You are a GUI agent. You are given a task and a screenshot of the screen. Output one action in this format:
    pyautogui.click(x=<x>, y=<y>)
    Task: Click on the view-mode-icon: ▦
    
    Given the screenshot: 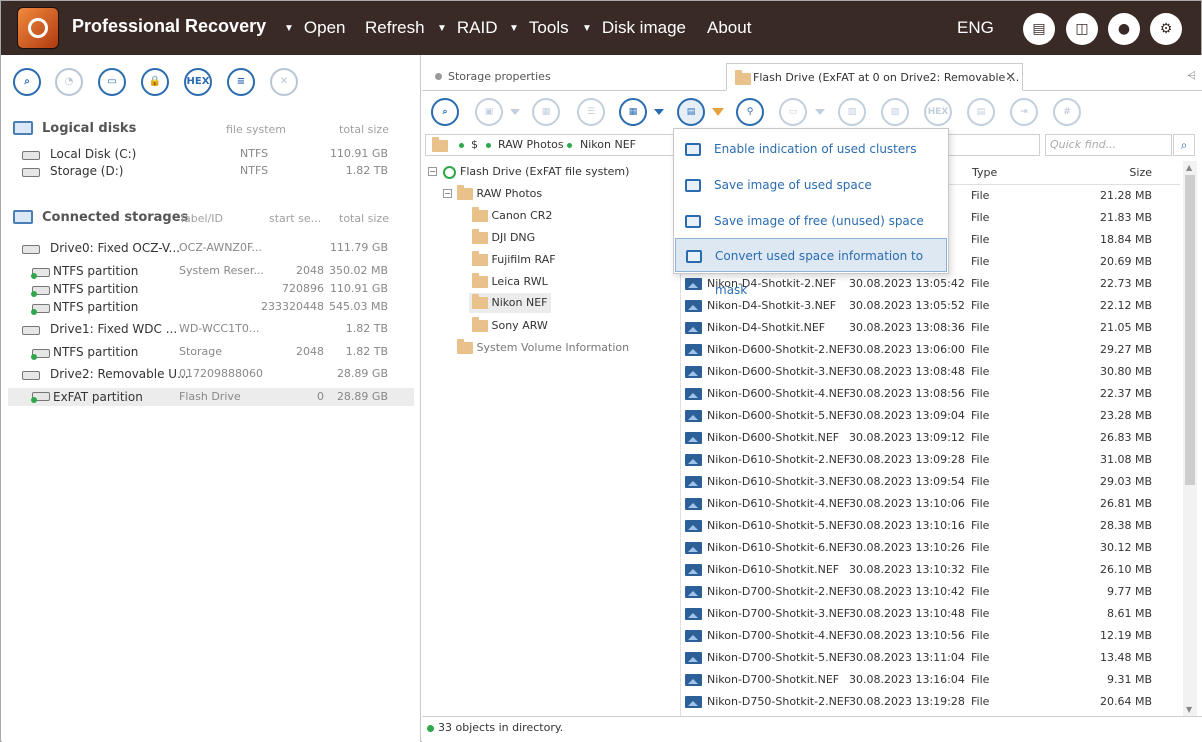 What is the action you would take?
    pyautogui.click(x=633, y=112)
    